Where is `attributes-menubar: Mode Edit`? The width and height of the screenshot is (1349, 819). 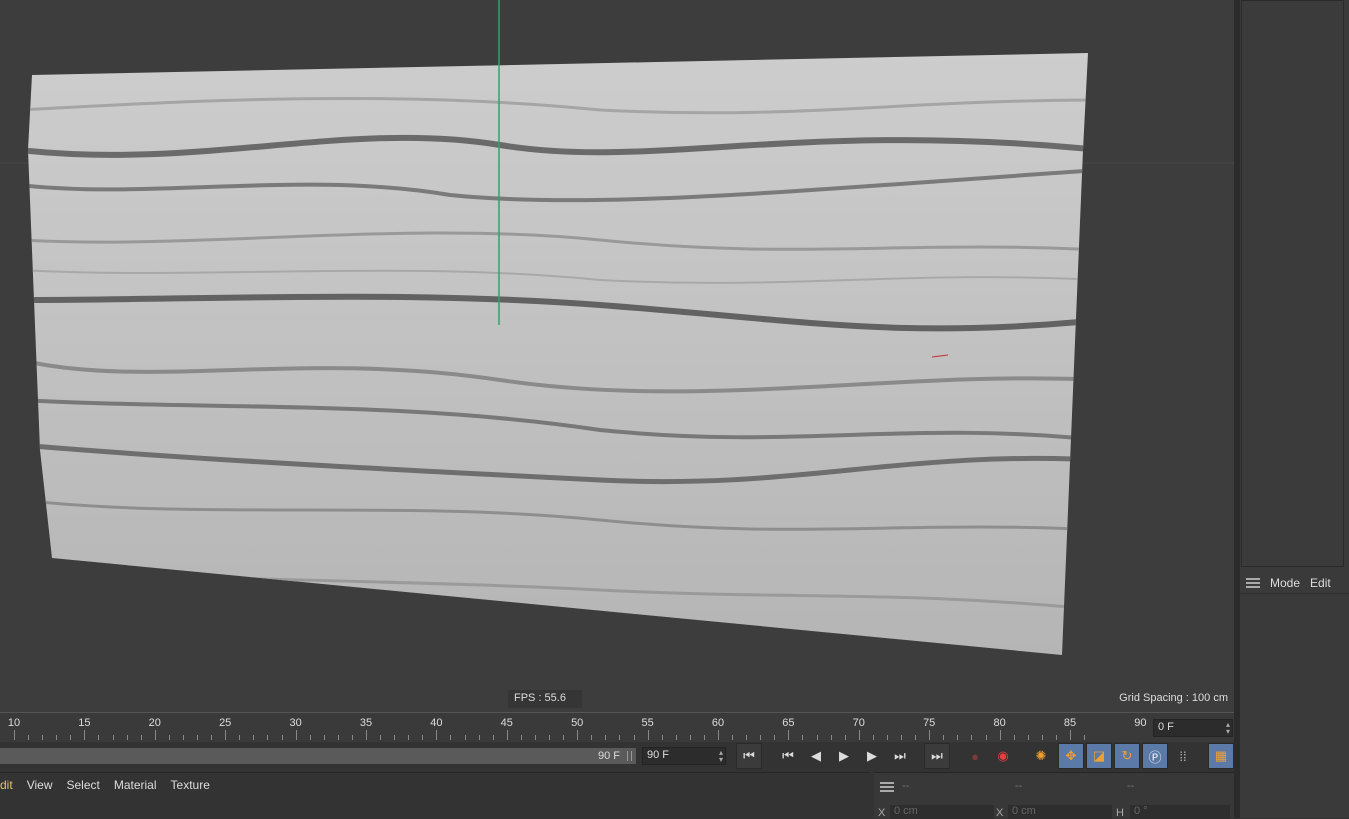
attributes-menubar: Mode Edit is located at coordinates (1294, 583).